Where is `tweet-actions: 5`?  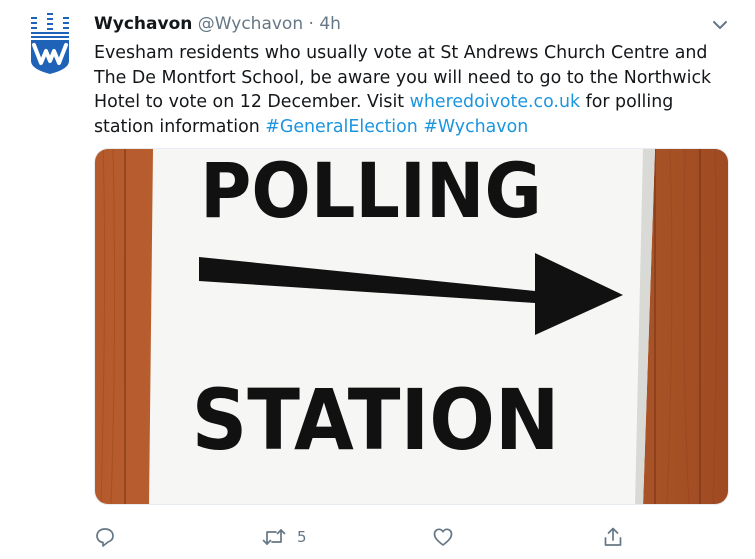
tweet-actions: 5 is located at coordinates (414, 537).